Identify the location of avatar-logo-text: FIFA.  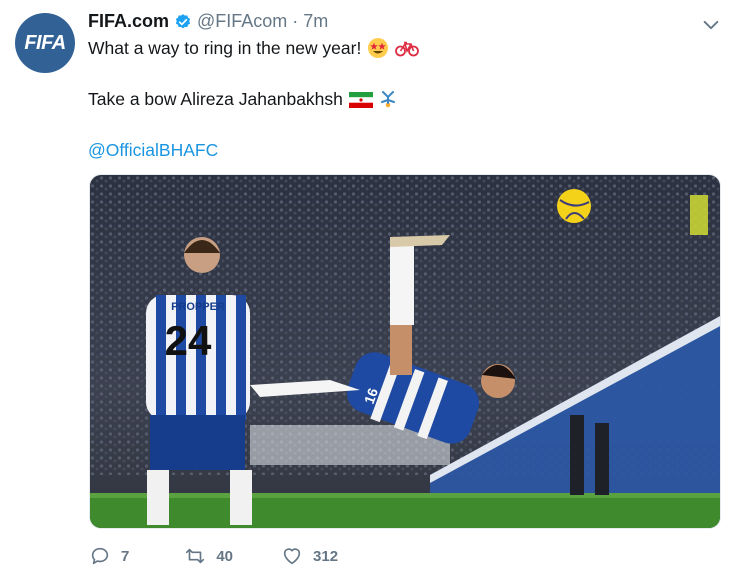
(45, 42).